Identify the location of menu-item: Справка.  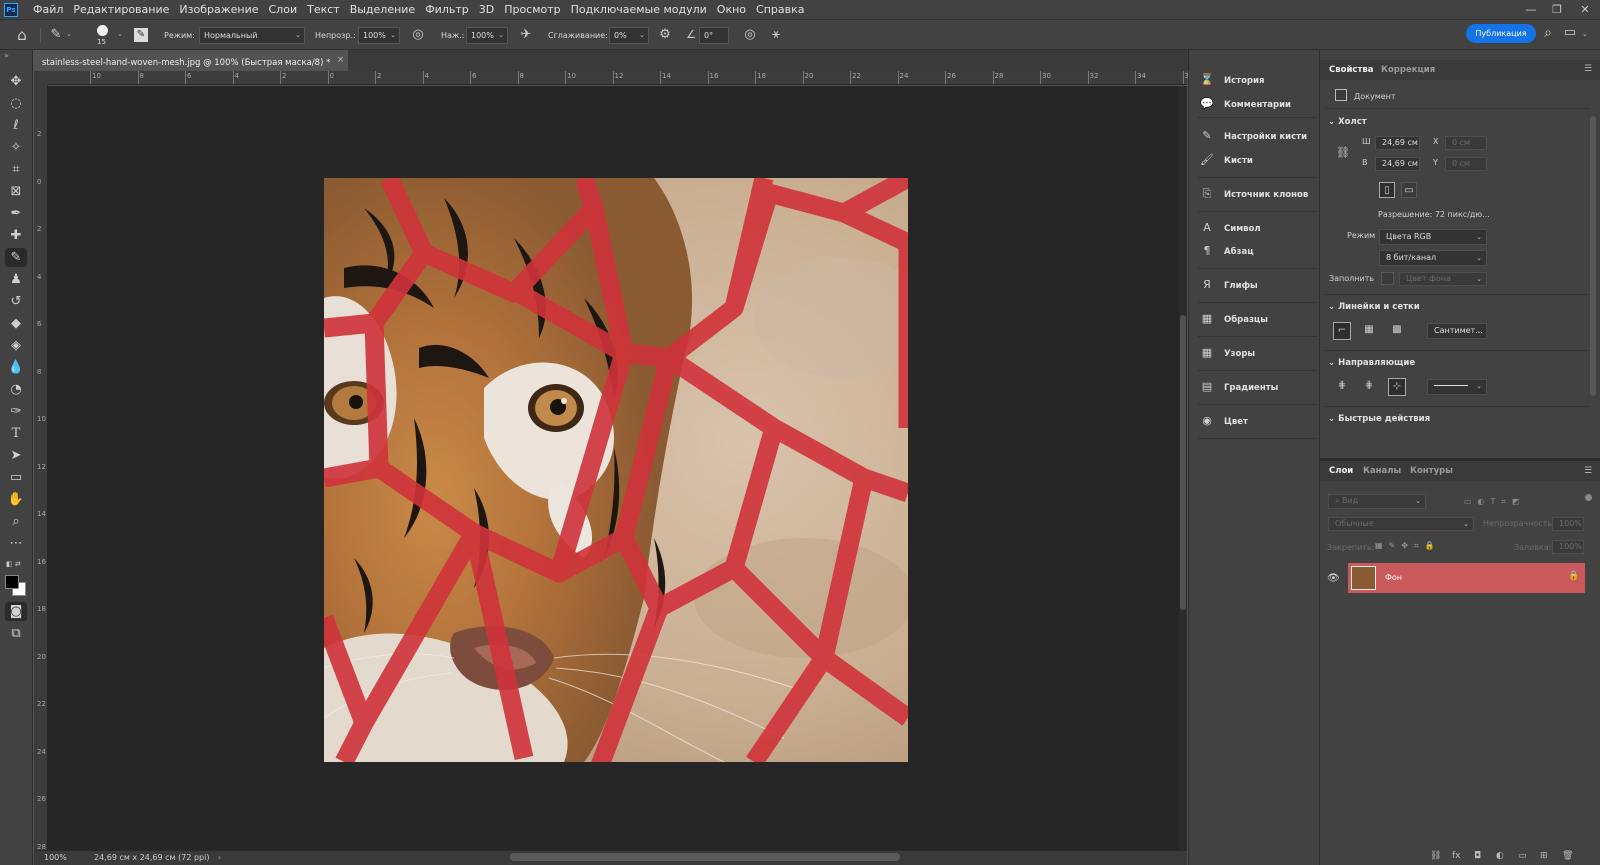
(780, 10).